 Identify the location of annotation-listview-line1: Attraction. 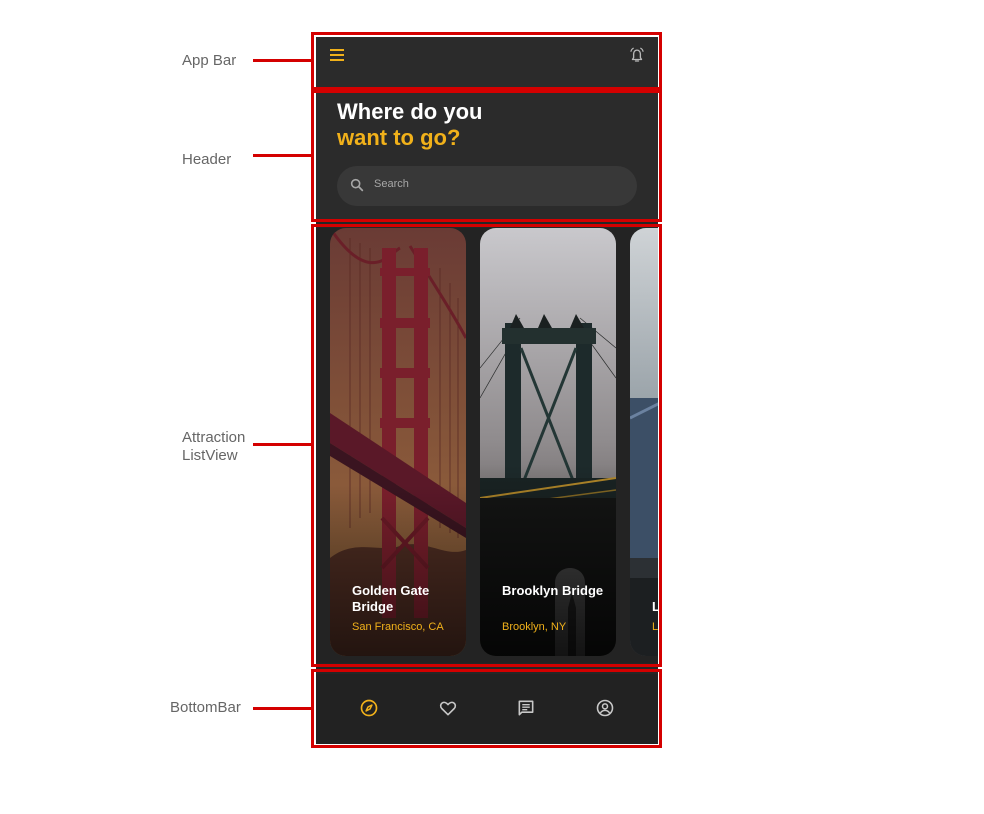
(214, 437).